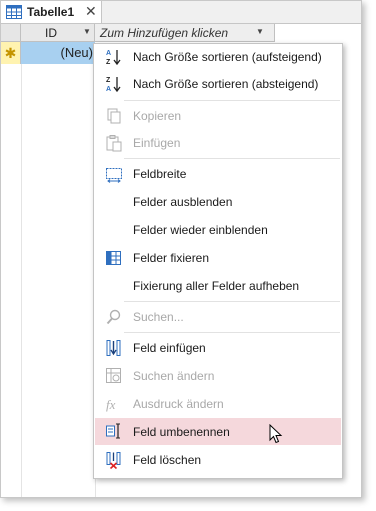  What do you see at coordinates (218, 348) in the screenshot?
I see `menu-item-insert-field: Feld einfügen` at bounding box center [218, 348].